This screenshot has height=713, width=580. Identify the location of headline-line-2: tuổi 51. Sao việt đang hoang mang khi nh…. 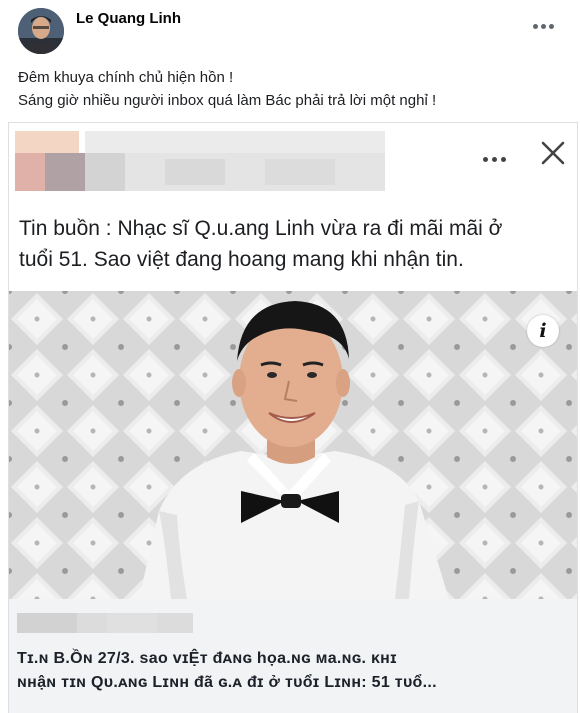
(241, 259).